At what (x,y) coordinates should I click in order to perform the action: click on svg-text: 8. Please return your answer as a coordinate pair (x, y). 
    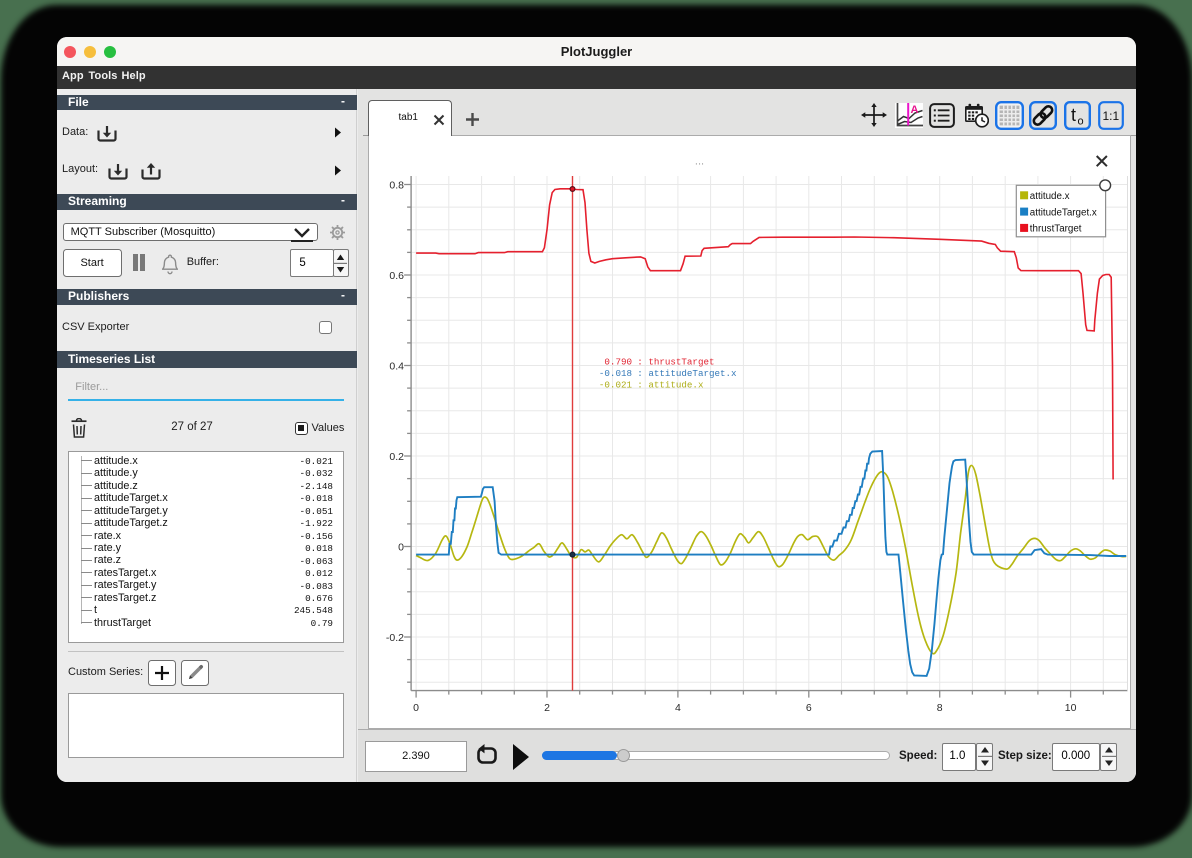
    Looking at the image, I should click on (939, 708).